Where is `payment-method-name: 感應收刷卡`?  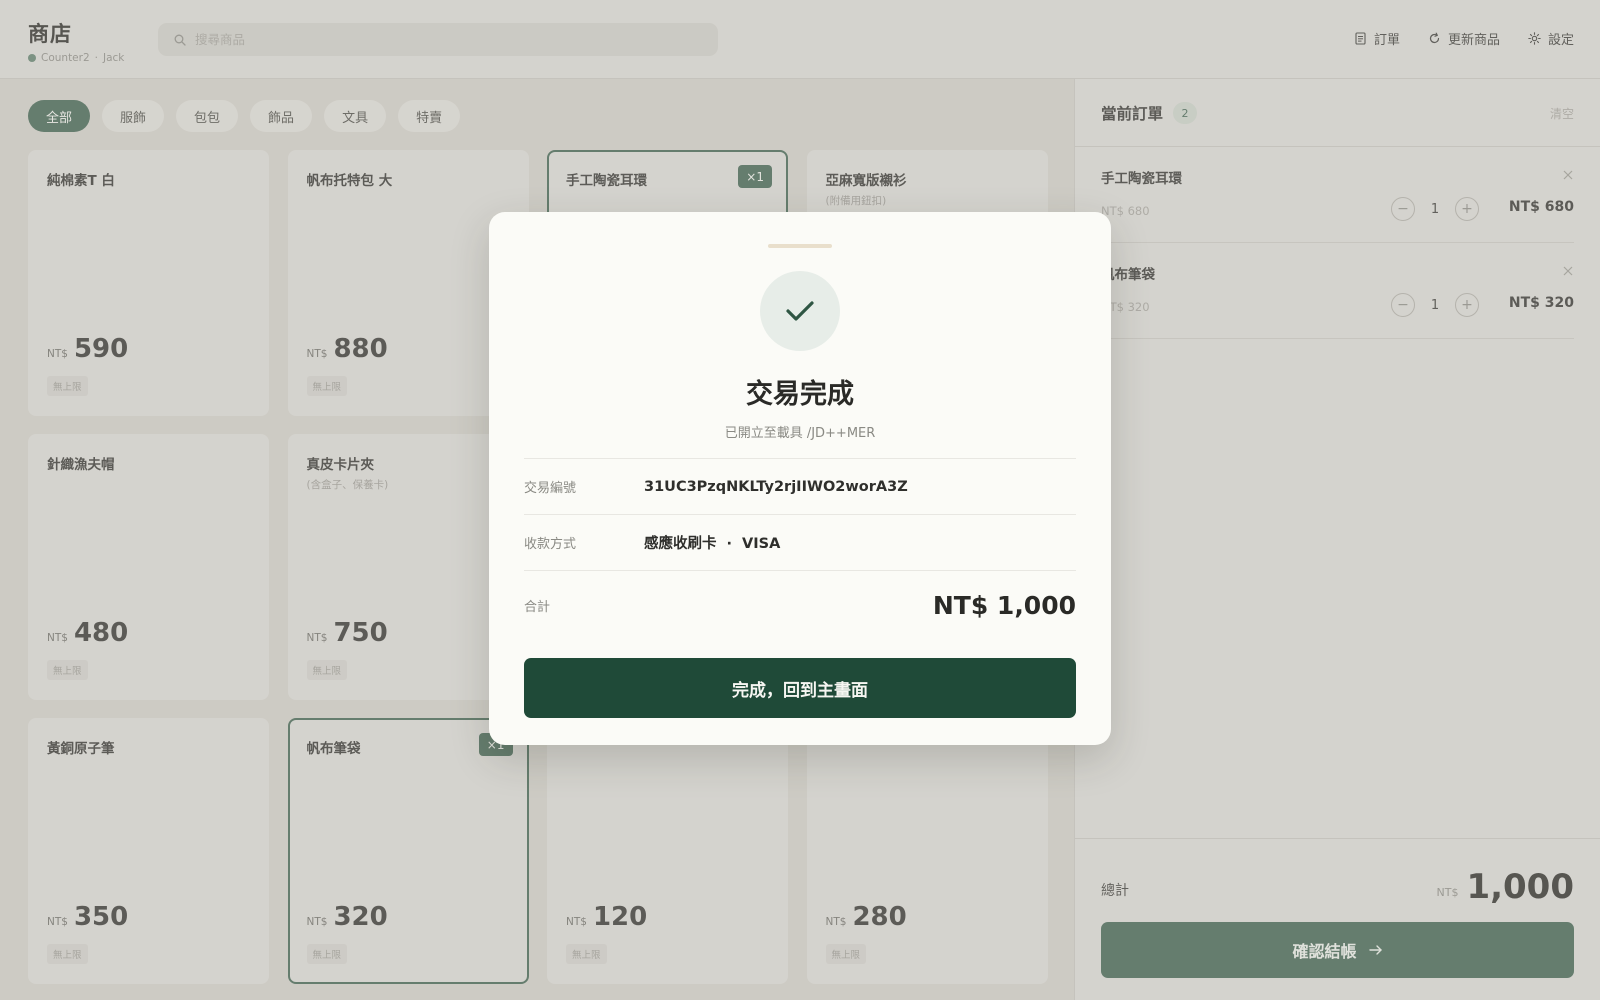
payment-method-name: 感應收刷卡 is located at coordinates (680, 544).